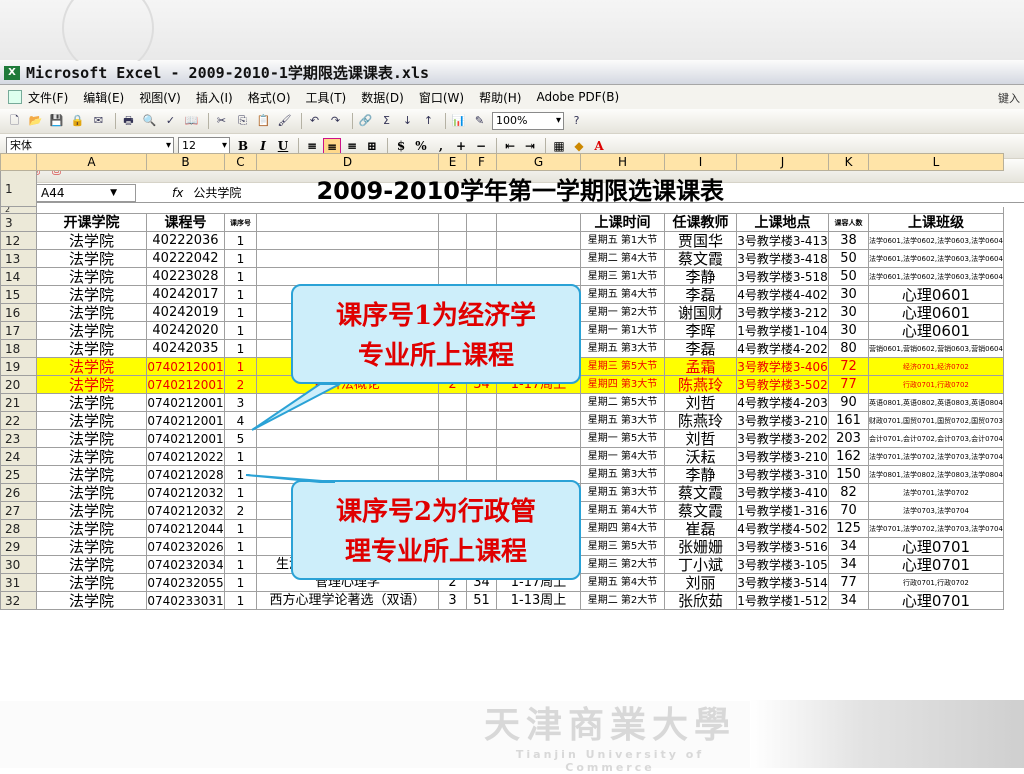  What do you see at coordinates (887, 734) in the screenshot?
I see `campus-photo-decoration` at bounding box center [887, 734].